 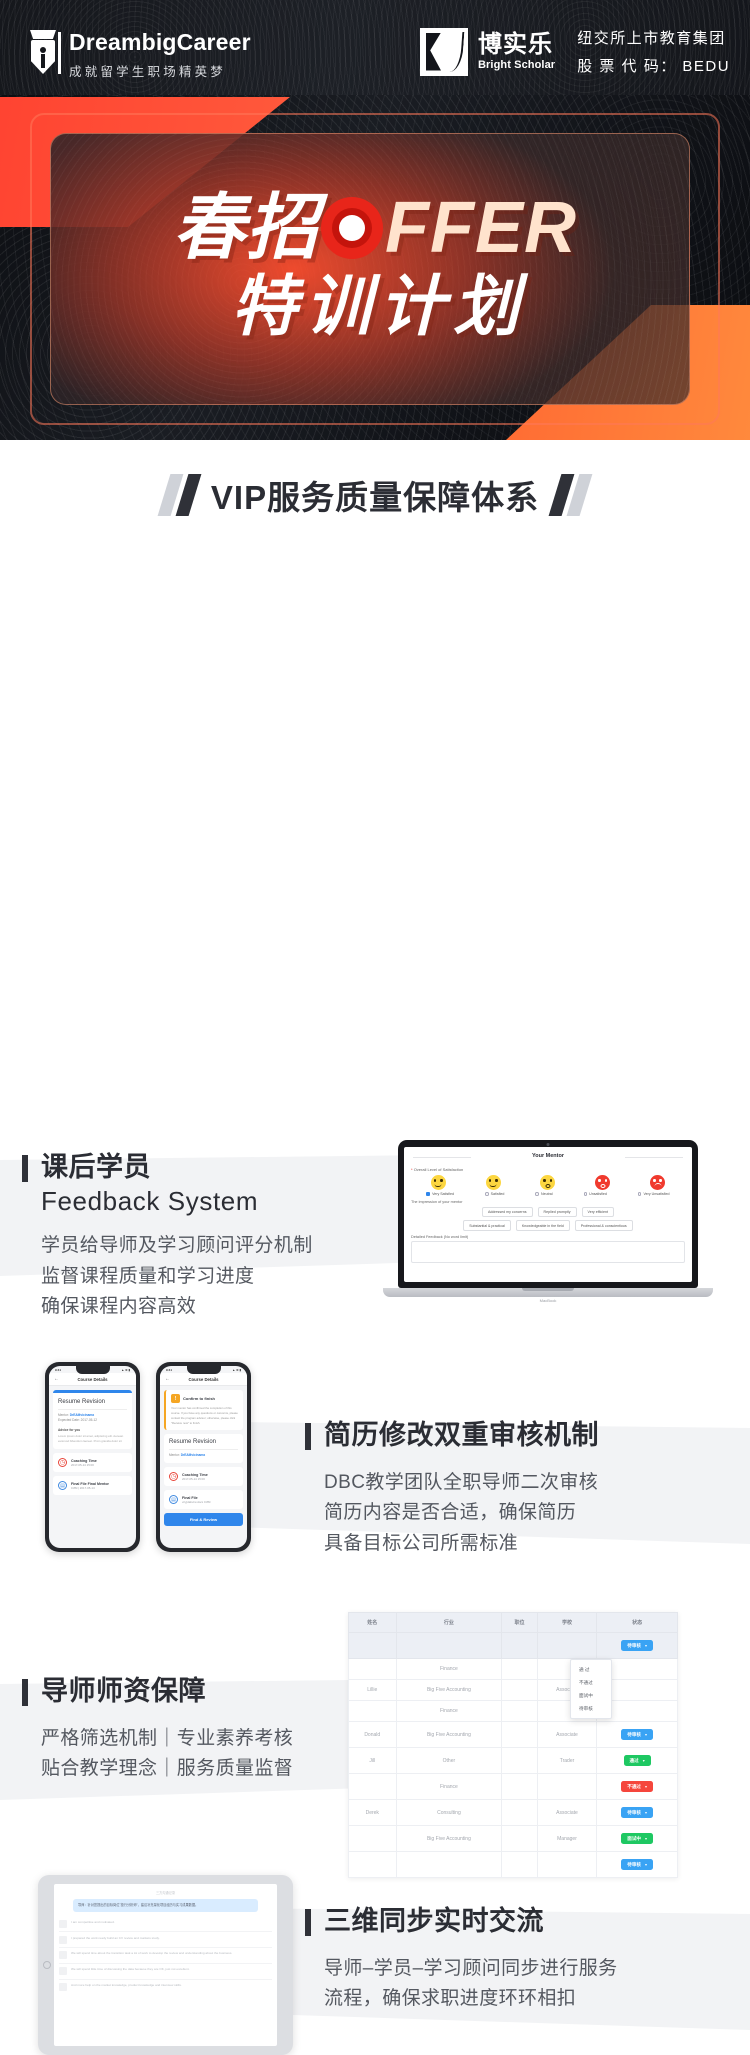 What do you see at coordinates (246, 228) in the screenshot?
I see `hero-cn-prefix: 春招` at bounding box center [246, 228].